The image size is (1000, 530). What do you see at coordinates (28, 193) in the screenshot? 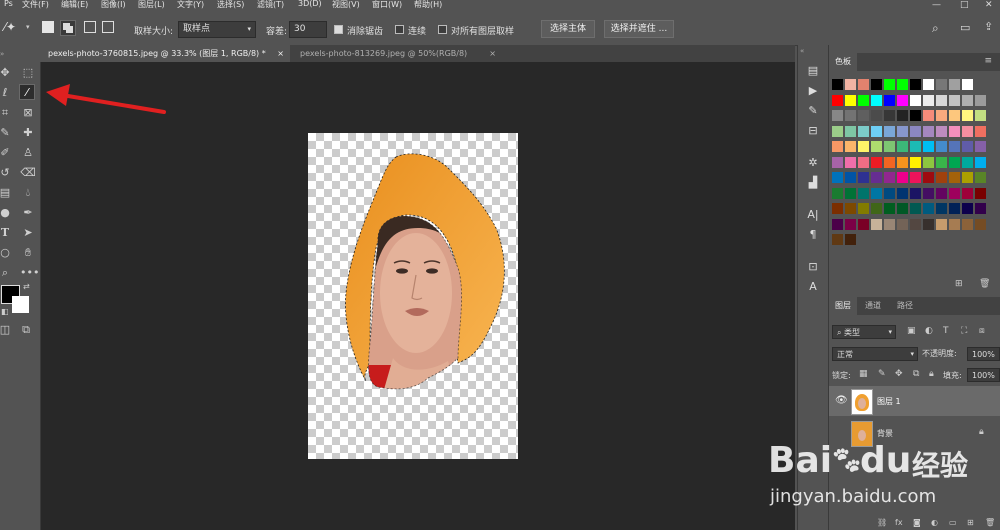
I see `blur-tool-icon: 💧︎` at bounding box center [28, 193].